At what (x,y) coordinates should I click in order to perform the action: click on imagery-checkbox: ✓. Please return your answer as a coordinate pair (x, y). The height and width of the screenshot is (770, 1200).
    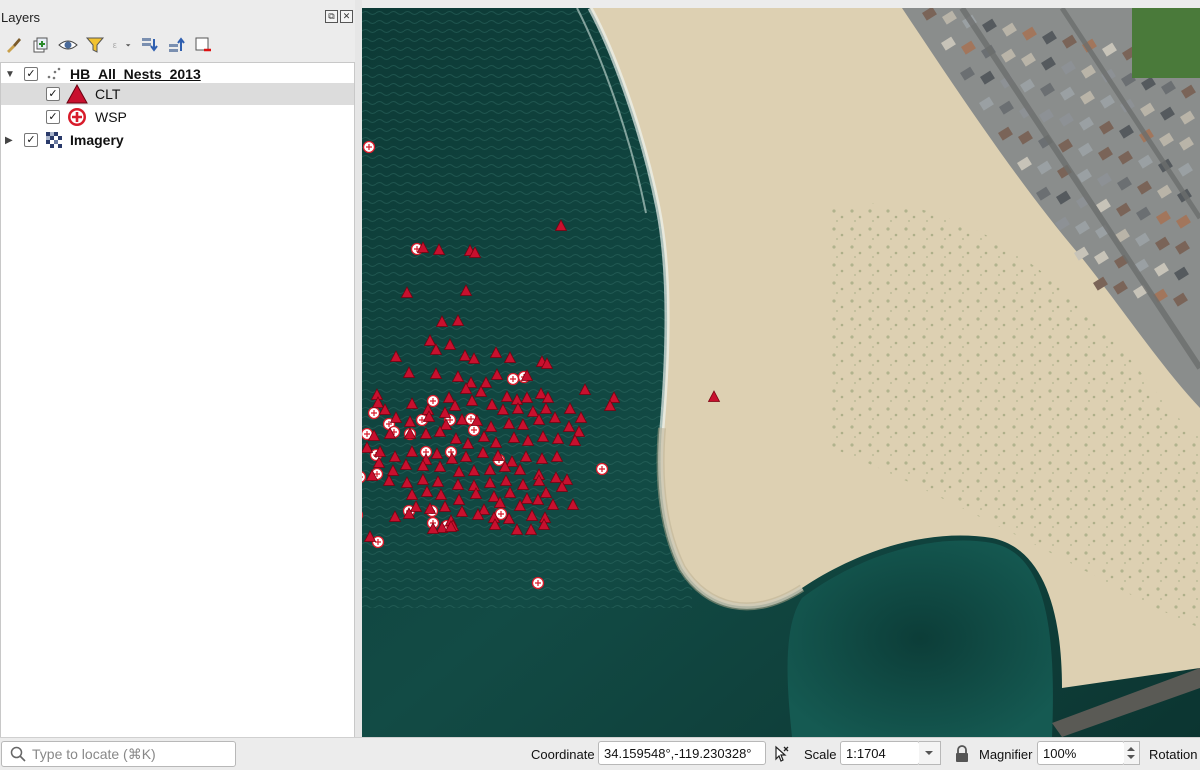
    Looking at the image, I should click on (31, 140).